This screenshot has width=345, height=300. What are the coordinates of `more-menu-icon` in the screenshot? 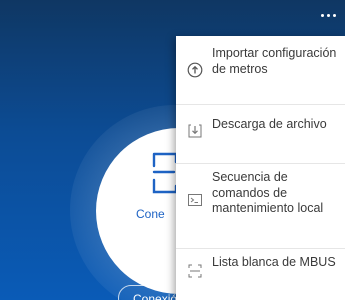 It's located at (329, 17).